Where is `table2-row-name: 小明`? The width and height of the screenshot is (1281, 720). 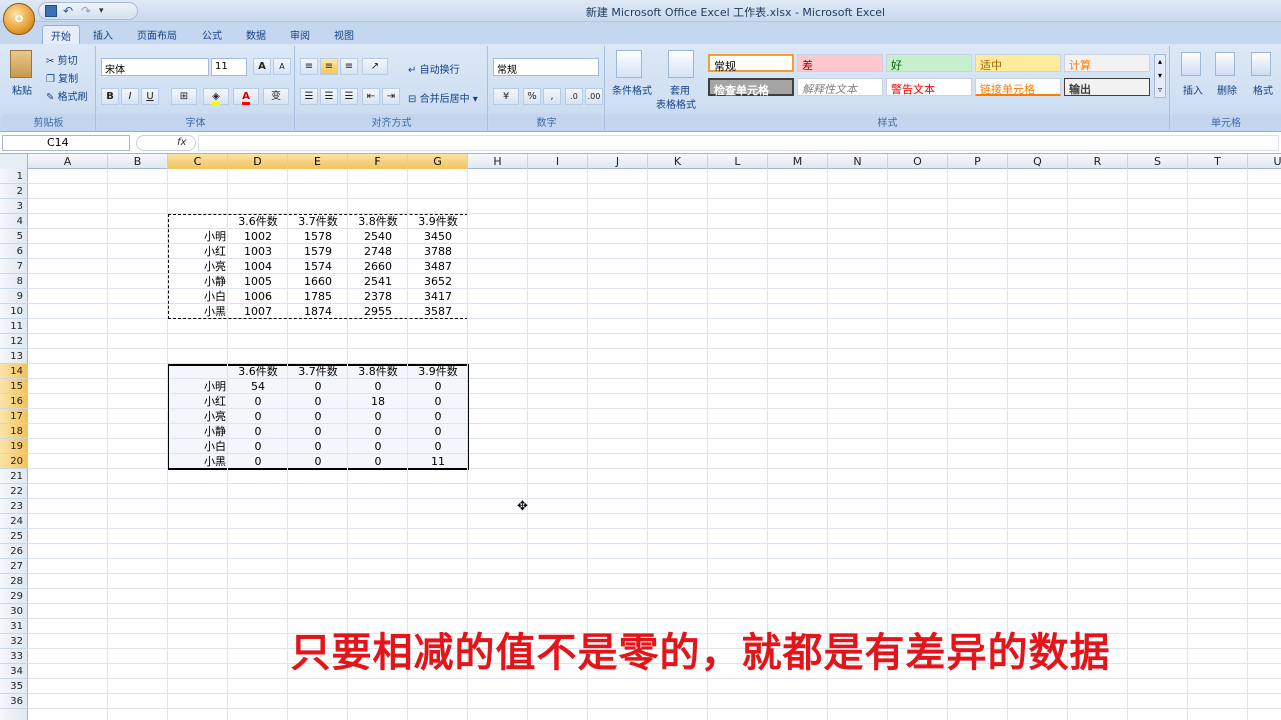
table2-row-name: 小明 is located at coordinates (198, 386).